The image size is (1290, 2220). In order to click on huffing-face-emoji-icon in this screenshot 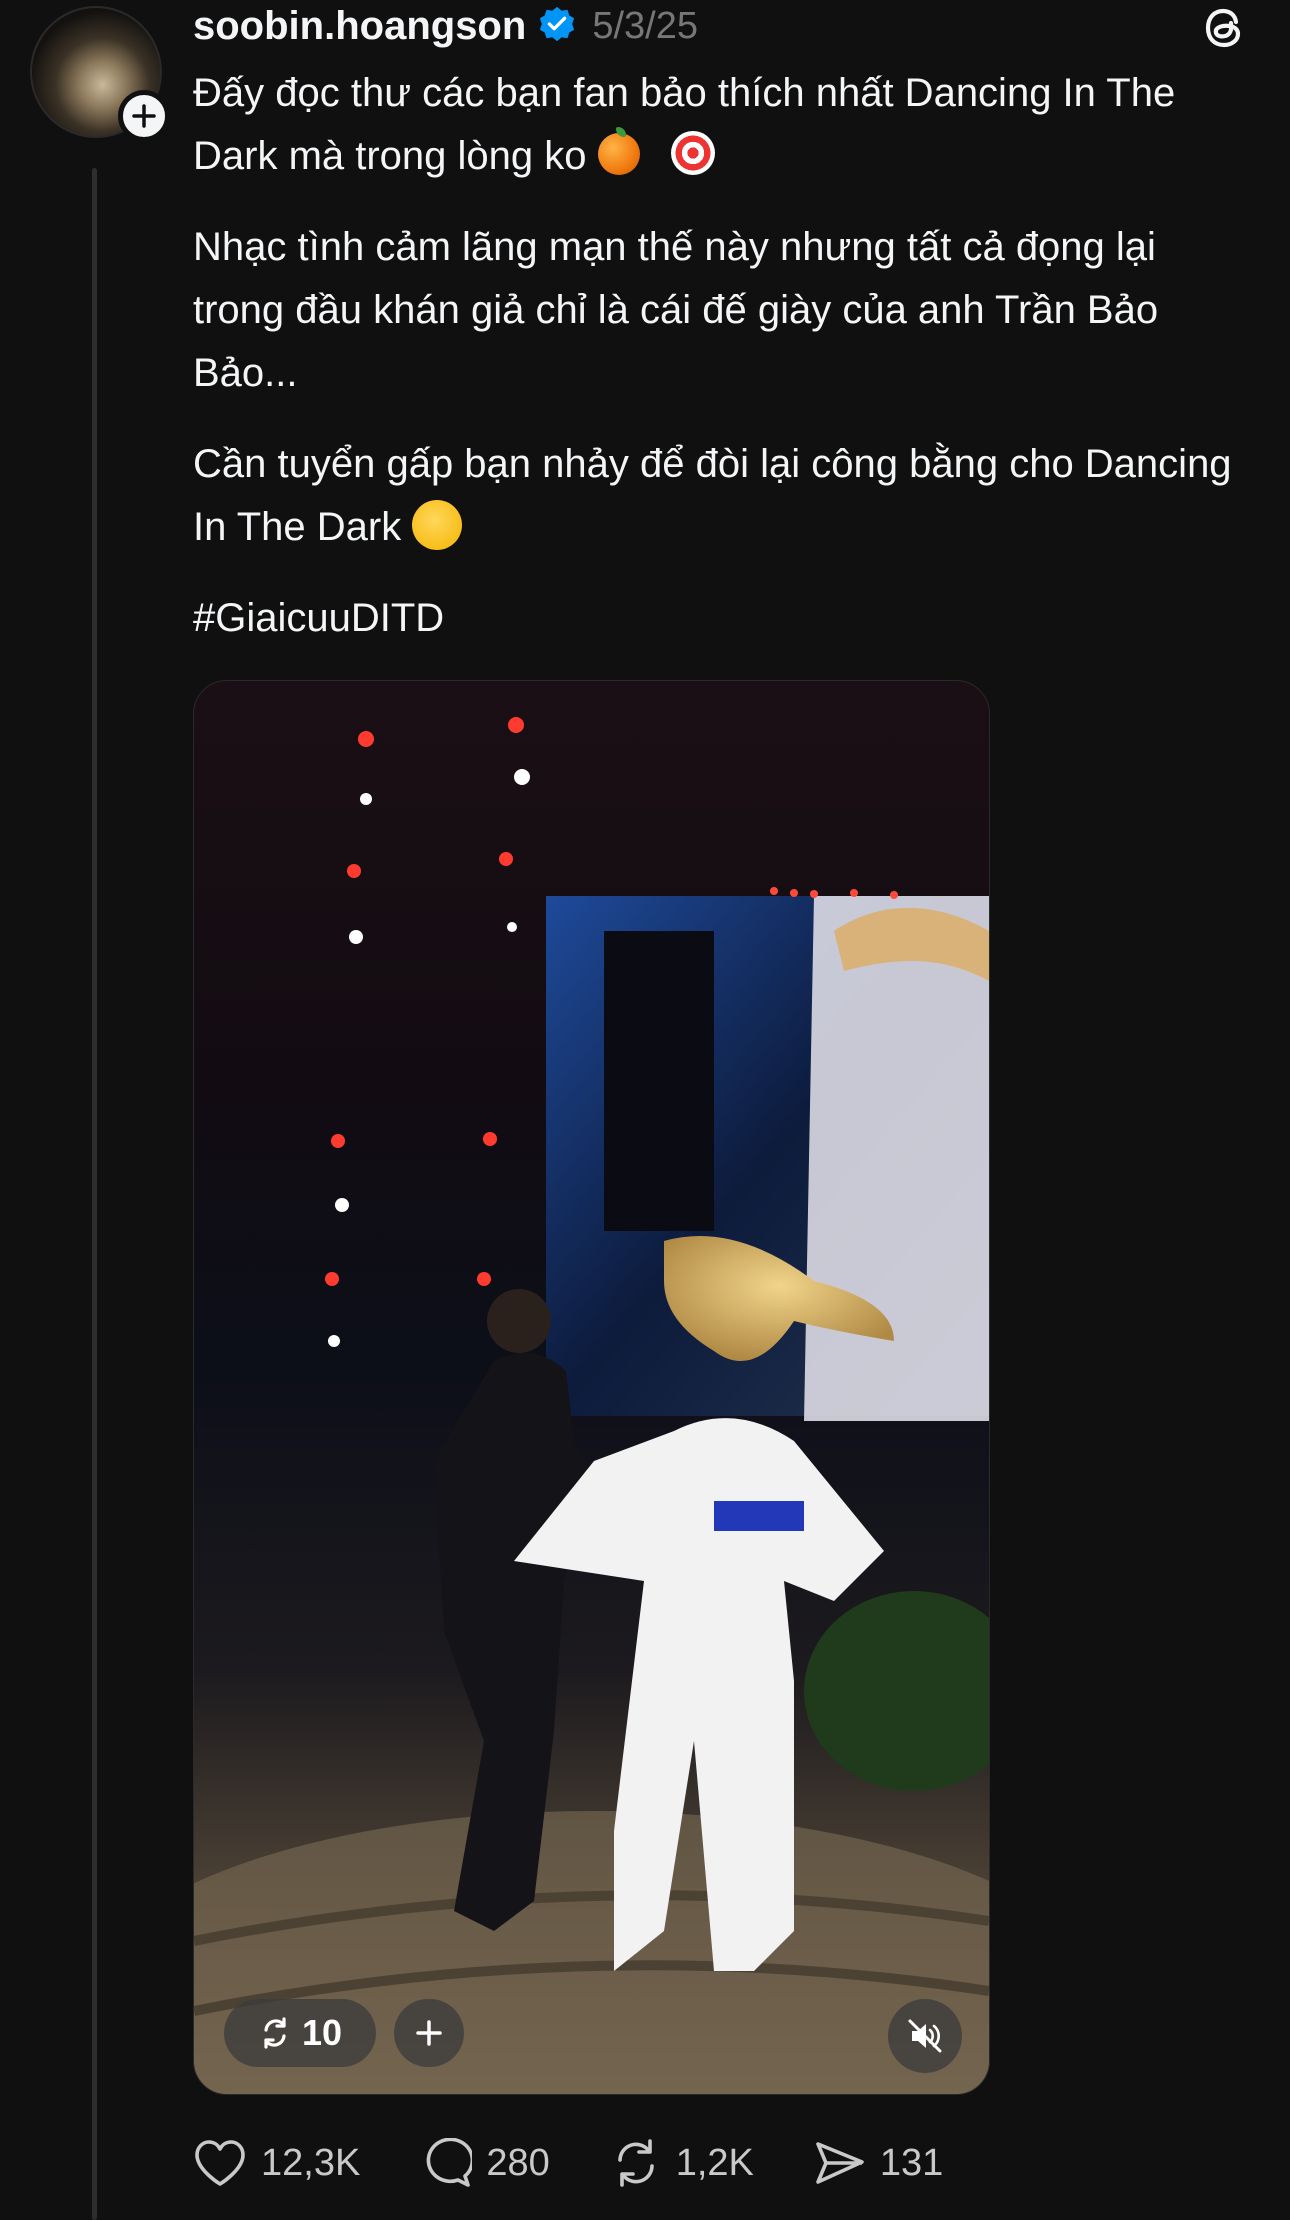, I will do `click(437, 525)`.